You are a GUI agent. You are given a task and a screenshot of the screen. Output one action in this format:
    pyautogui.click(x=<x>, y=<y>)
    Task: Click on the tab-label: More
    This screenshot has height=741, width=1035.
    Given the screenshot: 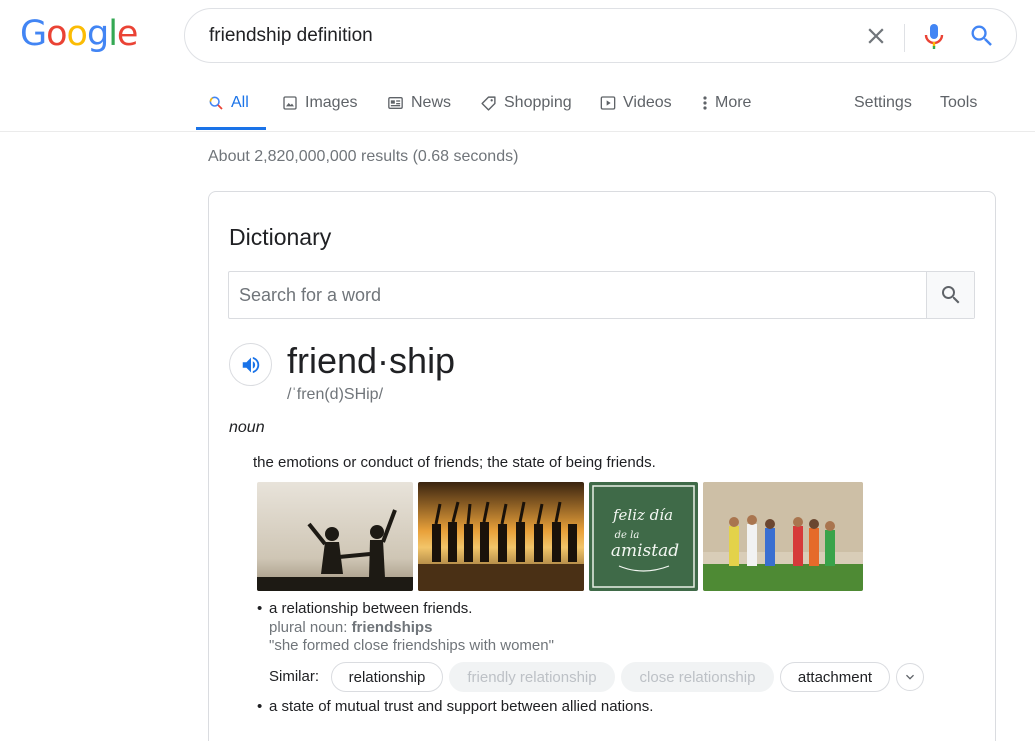 What is the action you would take?
    pyautogui.click(x=733, y=102)
    